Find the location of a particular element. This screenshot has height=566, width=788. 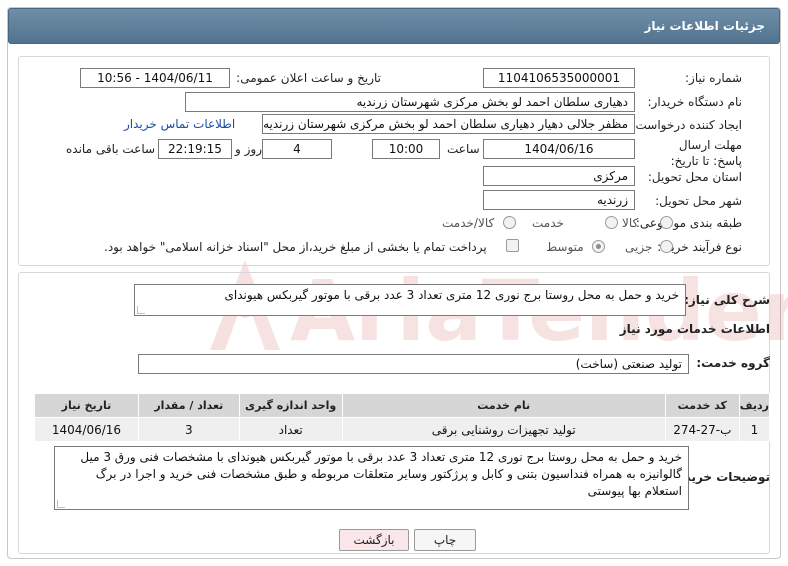

city-label: شهر محل تحویل: is located at coordinates (698, 201).